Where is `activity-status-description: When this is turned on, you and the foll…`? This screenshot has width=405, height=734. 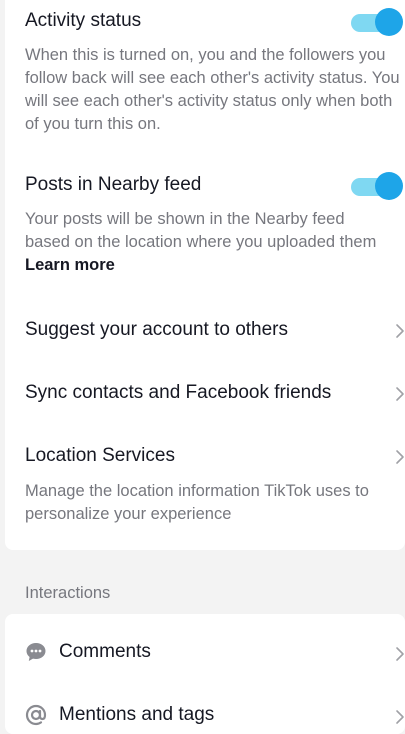
activity-status-description: When this is turned on, you and the foll… is located at coordinates (212, 89).